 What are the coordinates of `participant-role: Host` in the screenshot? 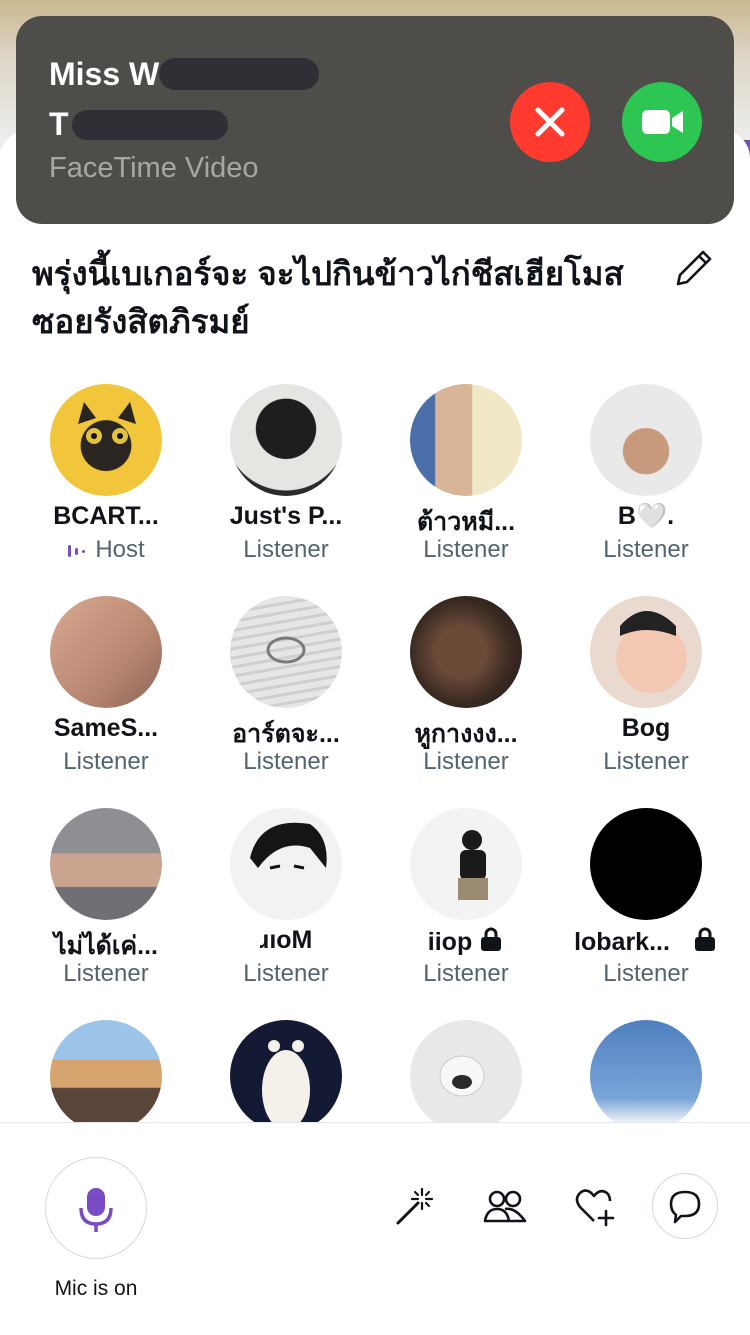 It's located at (106, 550).